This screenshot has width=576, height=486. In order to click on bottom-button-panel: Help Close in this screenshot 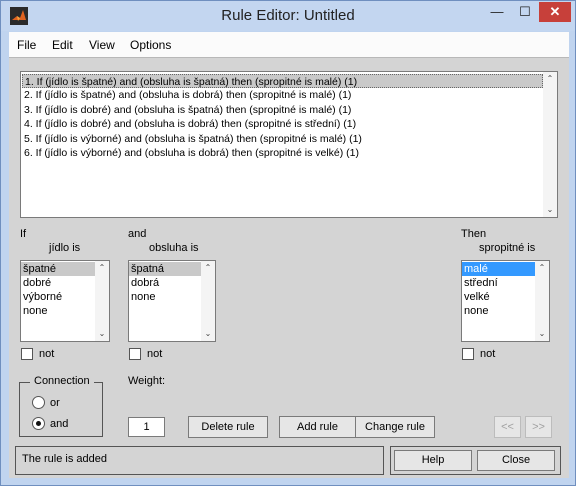, I will do `click(475, 460)`.